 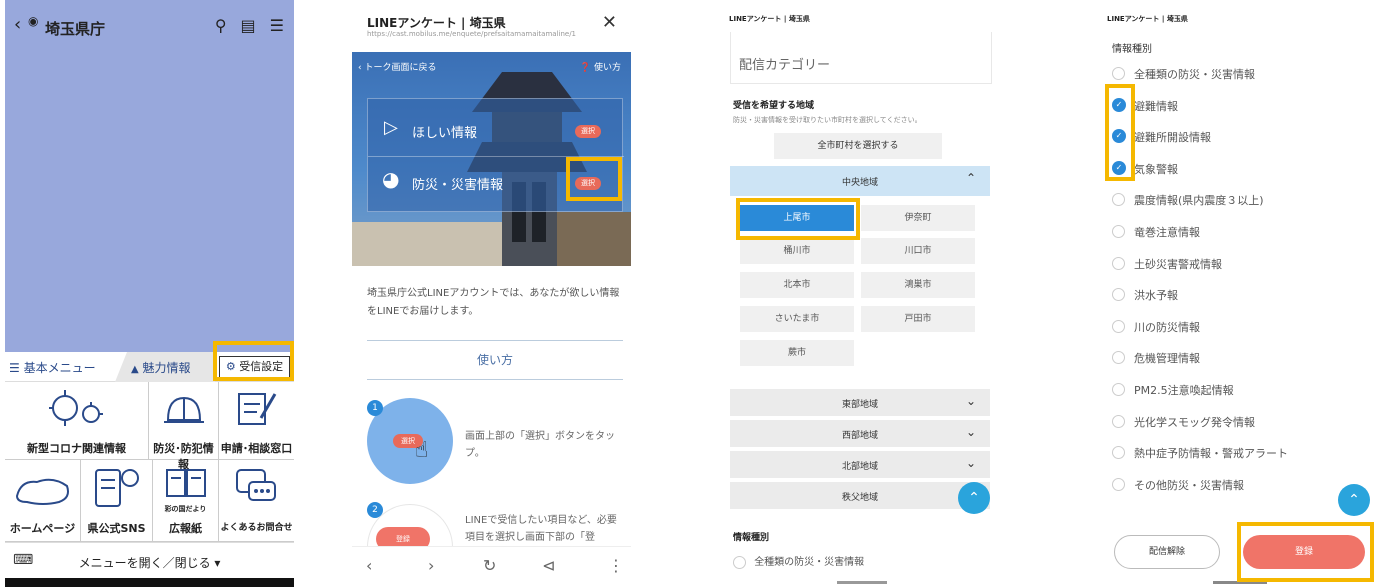 I want to click on info-option-all: 全種類の防災・災害情報, so click(x=798, y=561).